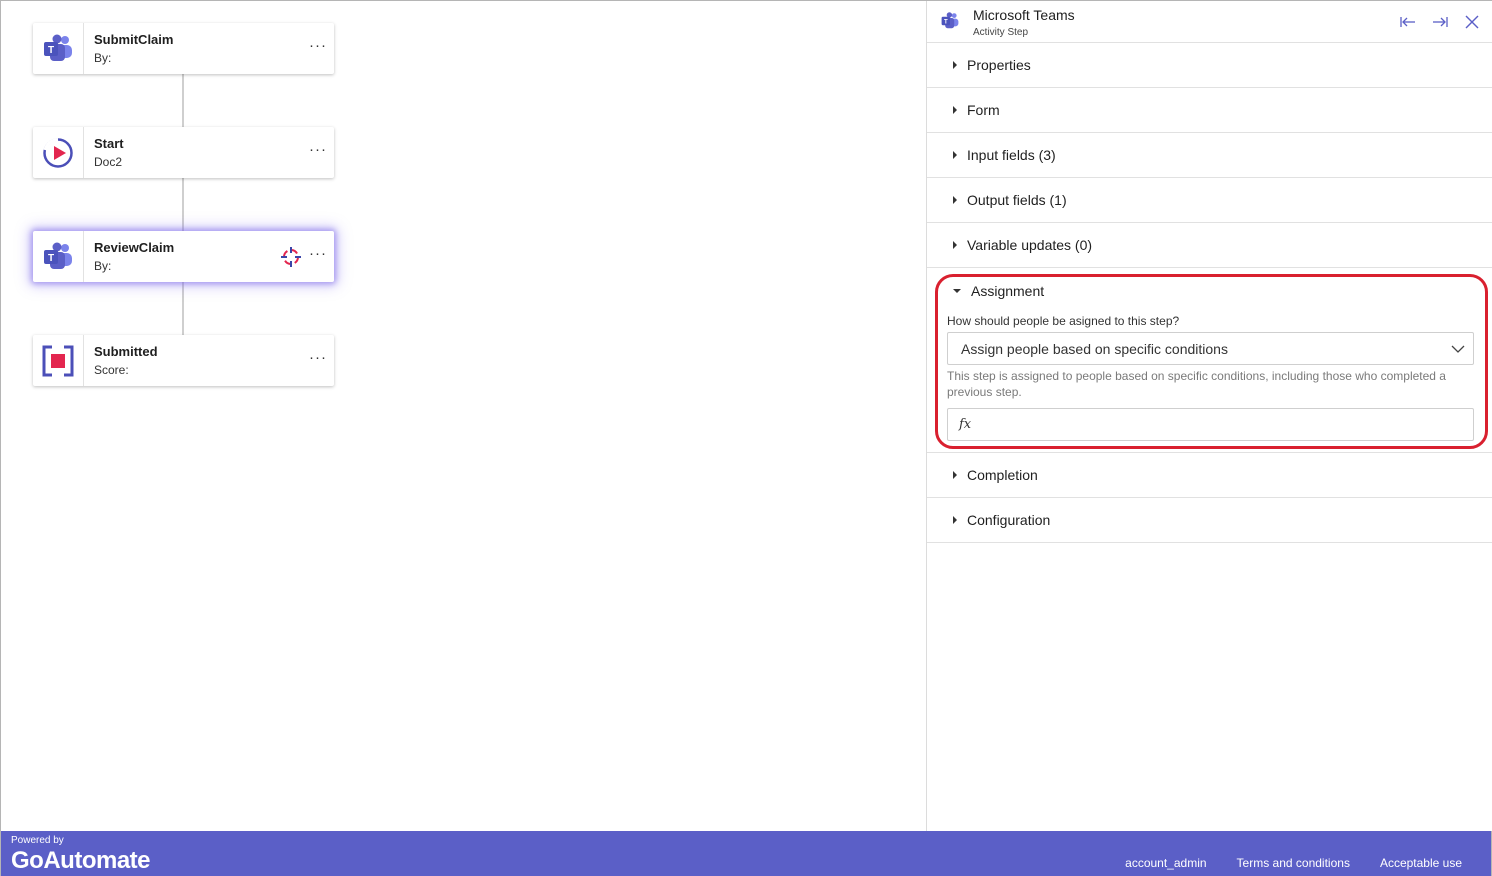 The height and width of the screenshot is (876, 1492). What do you see at coordinates (37, 840) in the screenshot?
I see `powered-by-label: Powered by` at bounding box center [37, 840].